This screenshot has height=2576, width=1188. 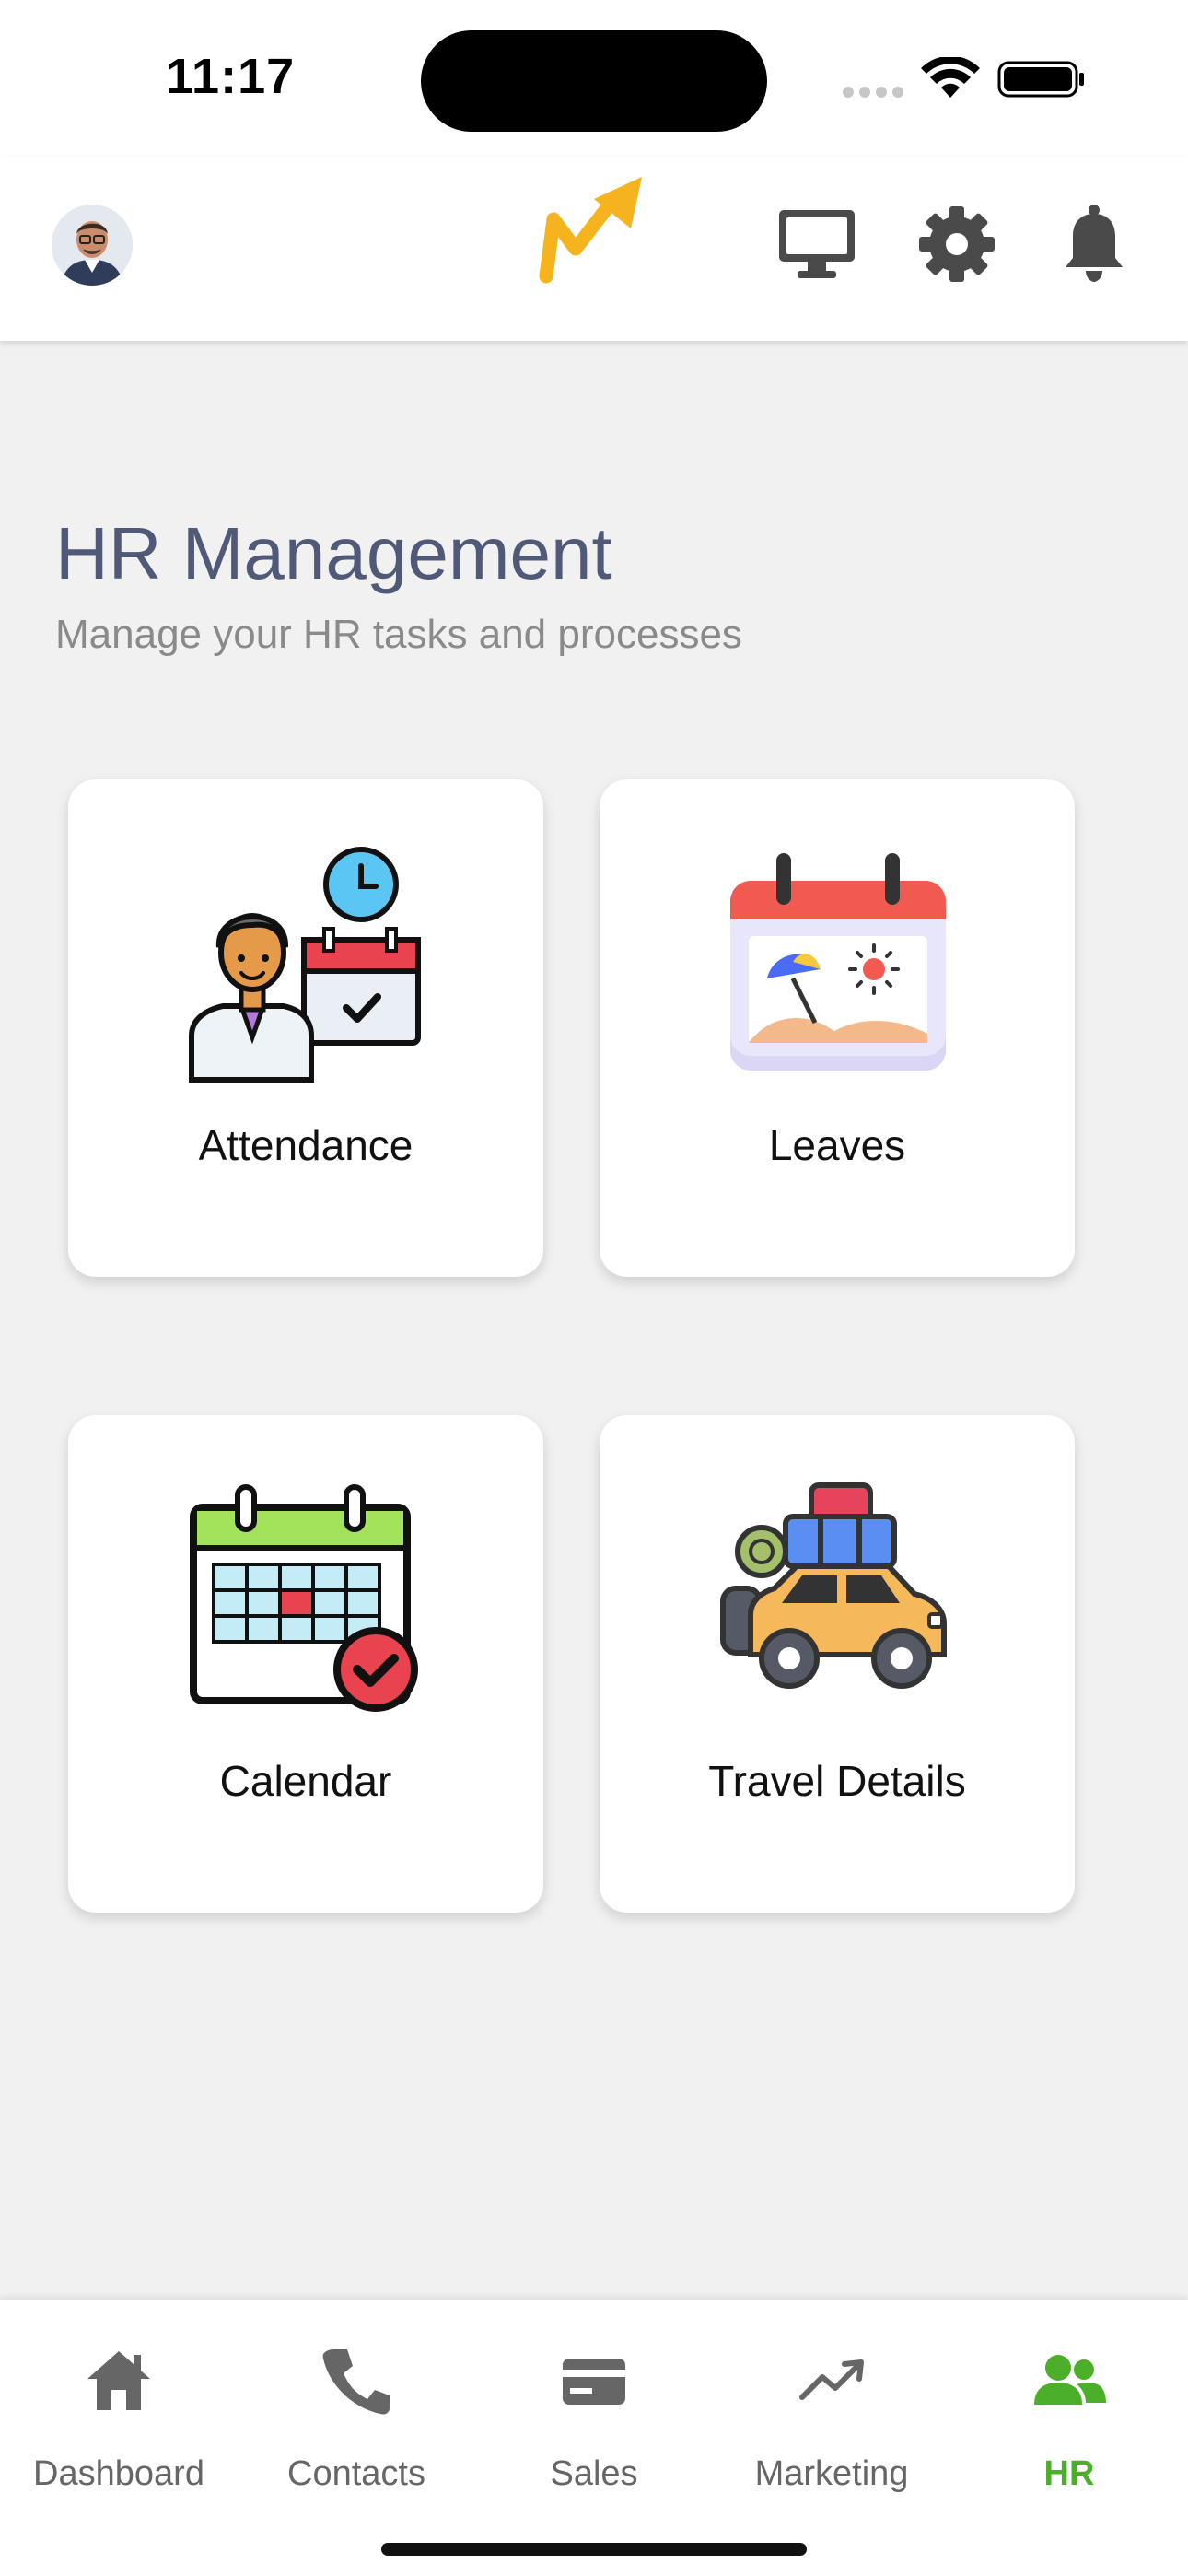 I want to click on nav-item-contacts: Contacts, so click(x=356, y=2410).